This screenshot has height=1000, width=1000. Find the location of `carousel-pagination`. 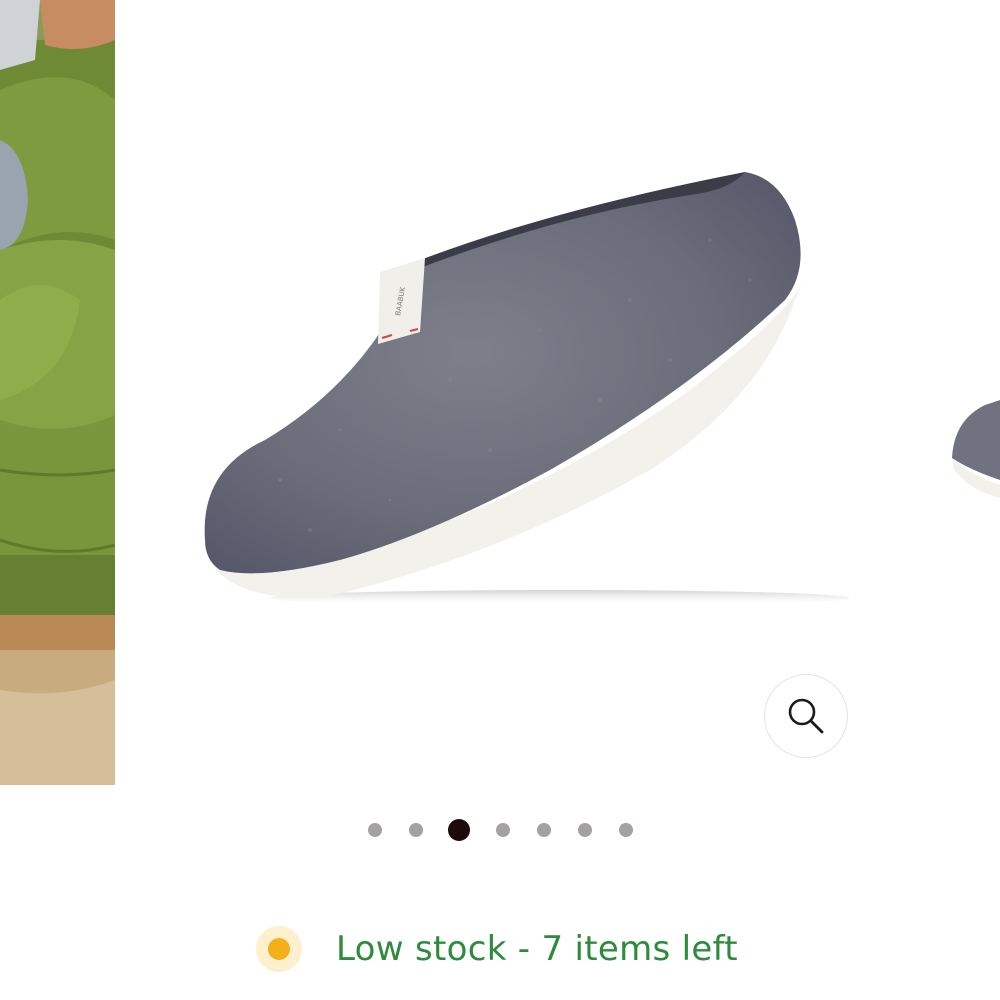

carousel-pagination is located at coordinates (500, 830).